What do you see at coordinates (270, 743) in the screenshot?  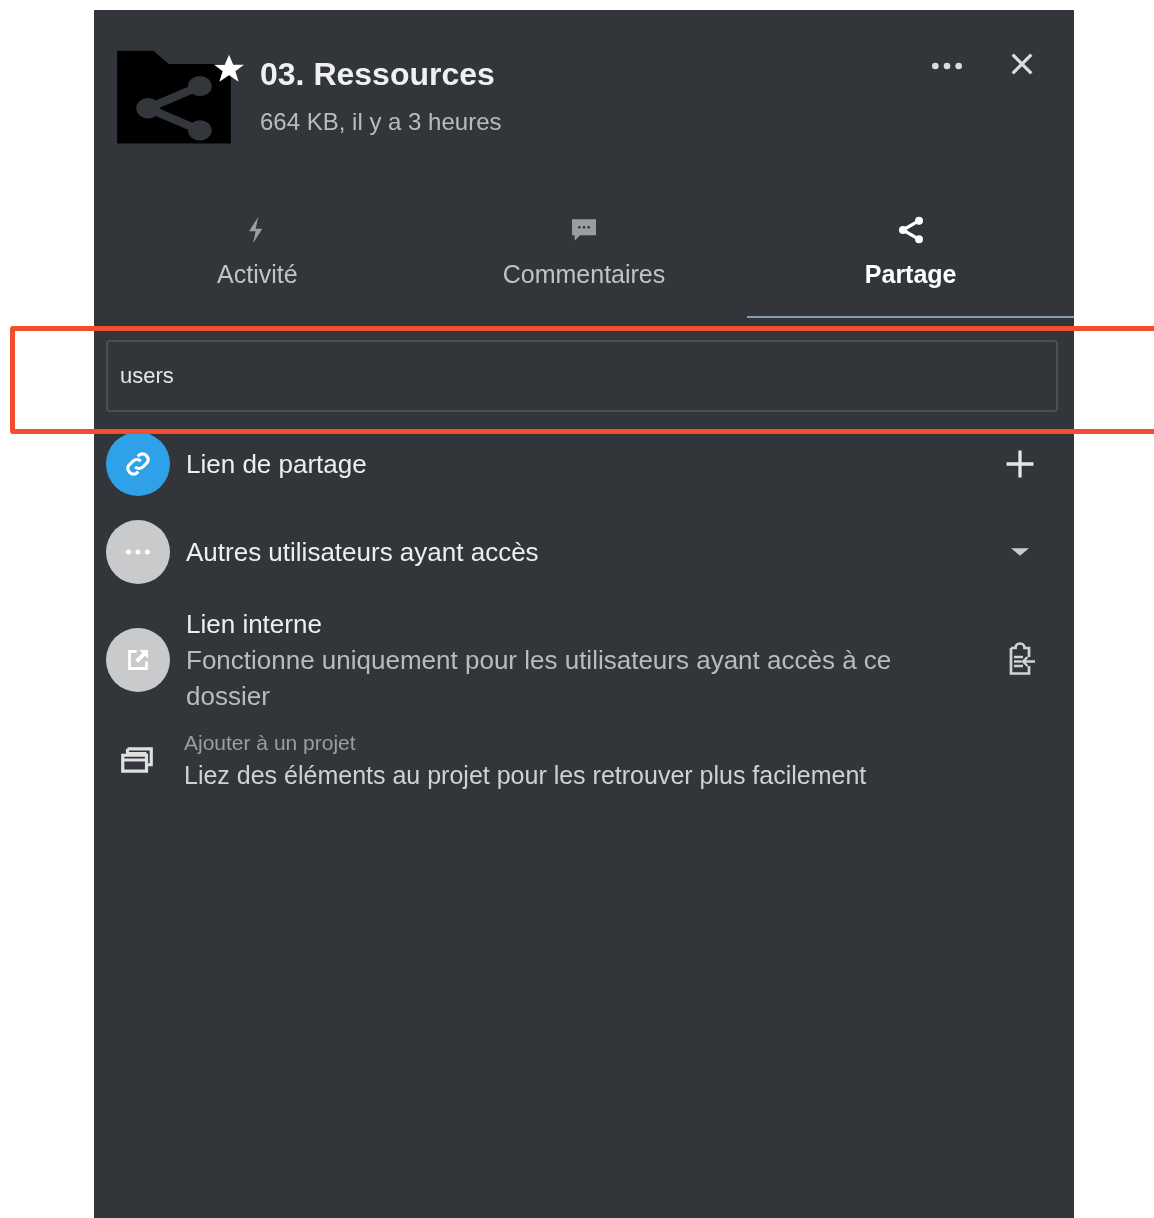 I see `project-label: Ajouter à un projet` at bounding box center [270, 743].